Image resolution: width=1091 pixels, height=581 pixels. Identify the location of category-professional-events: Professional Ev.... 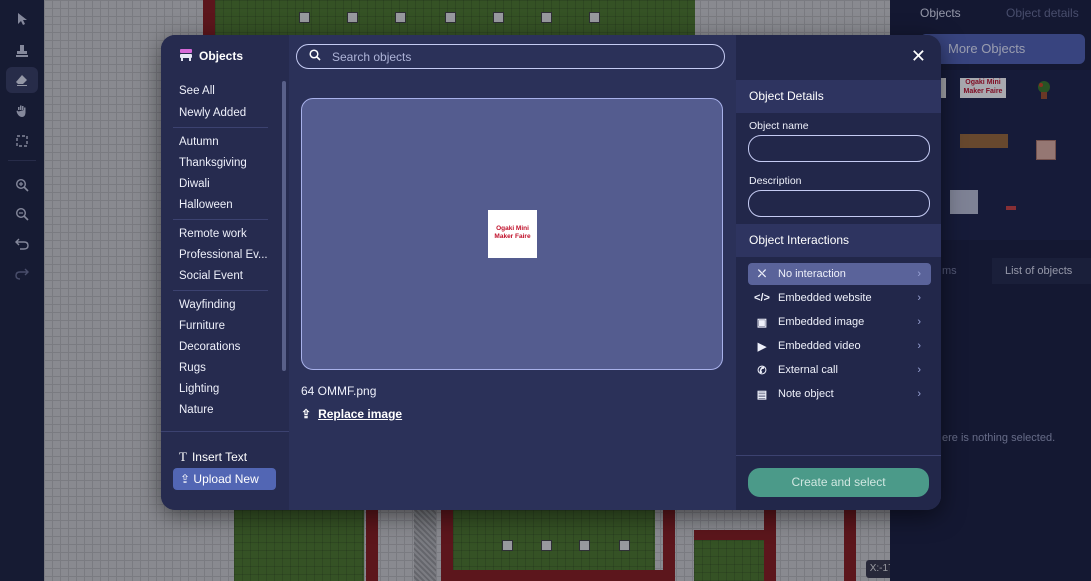
(223, 255).